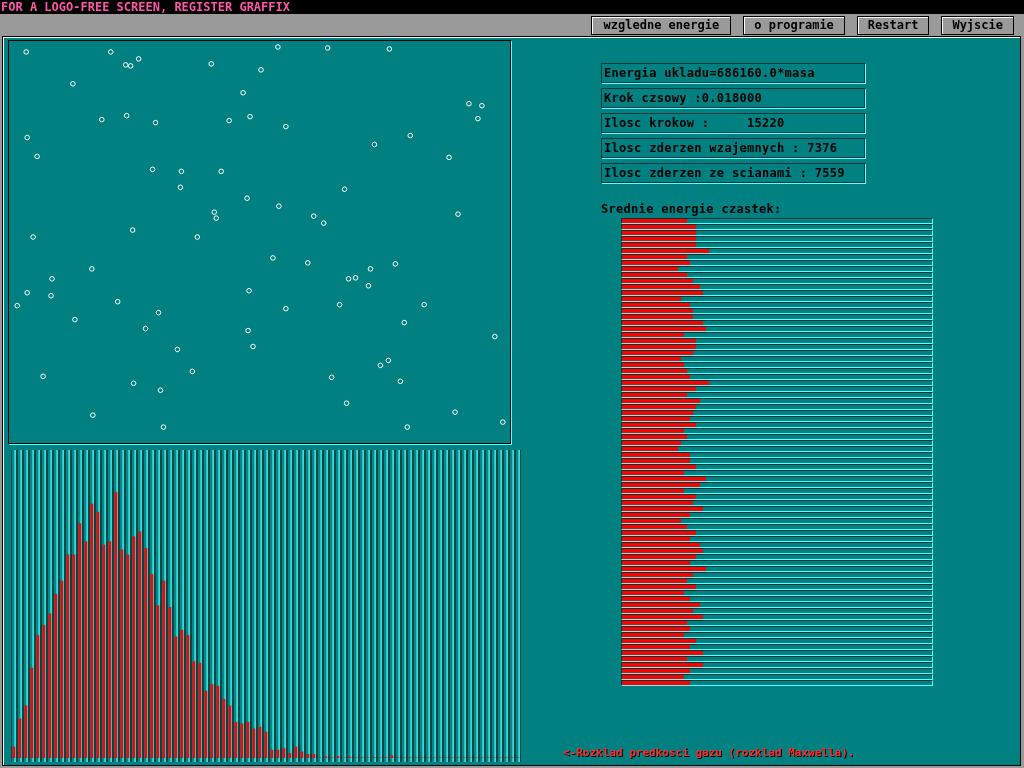 This screenshot has width=1024, height=768. Describe the element at coordinates (733, 123) in the screenshot. I see `stat-readout: Ilosc krokow : 15220` at that location.